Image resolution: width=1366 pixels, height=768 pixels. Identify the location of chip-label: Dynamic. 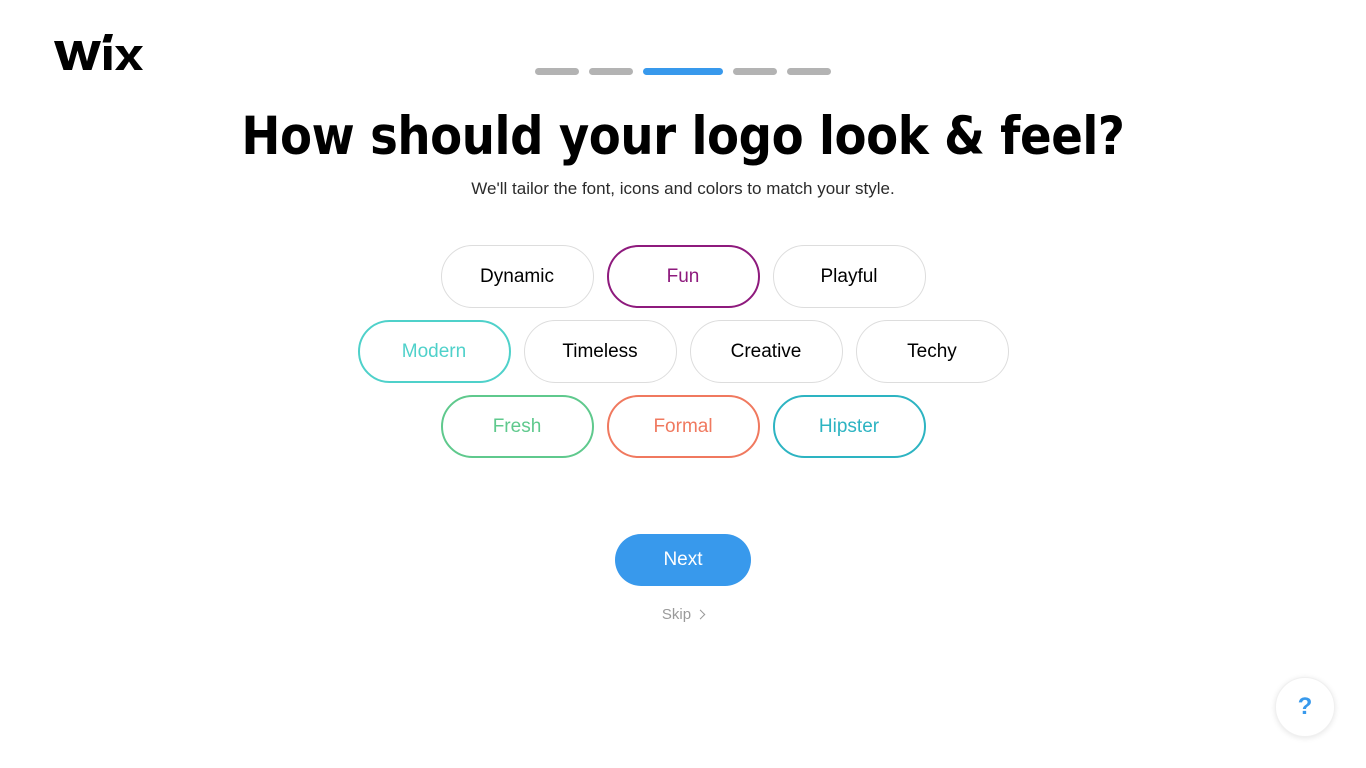
(517, 276).